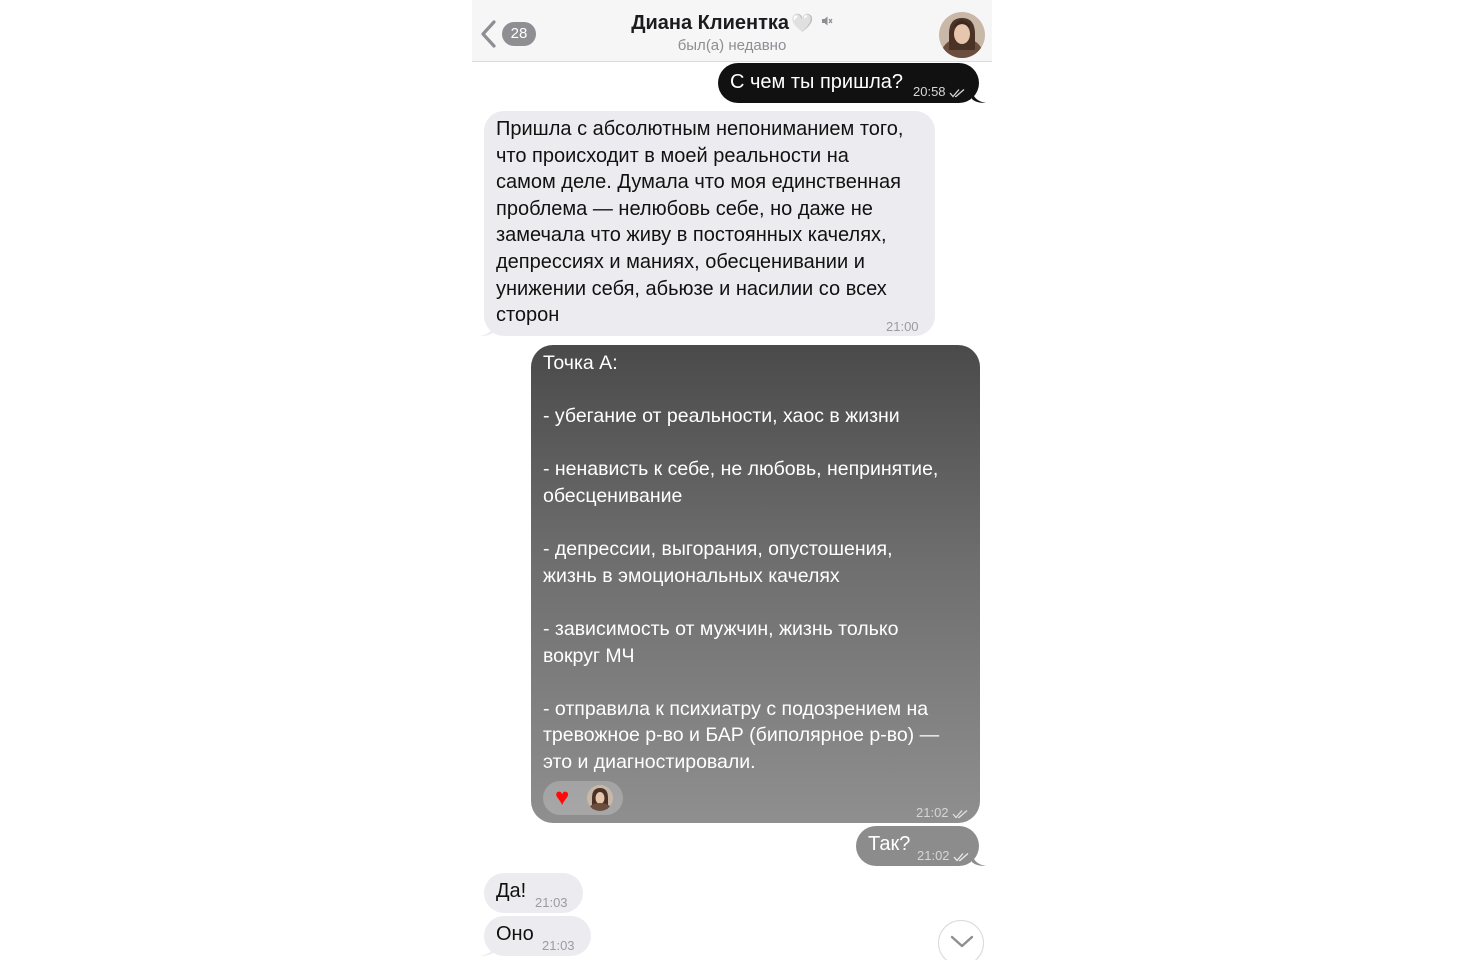 This screenshot has height=960, width=1464. I want to click on contact-avatar, so click(962, 35).